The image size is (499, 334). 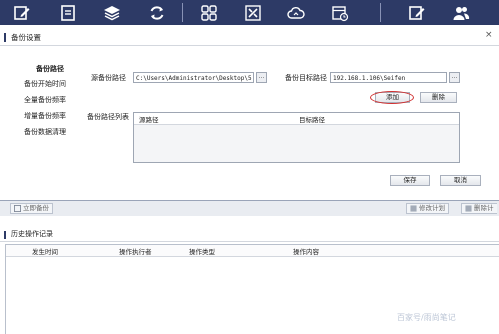 What do you see at coordinates (5, 235) in the screenshot?
I see `history-accent` at bounding box center [5, 235].